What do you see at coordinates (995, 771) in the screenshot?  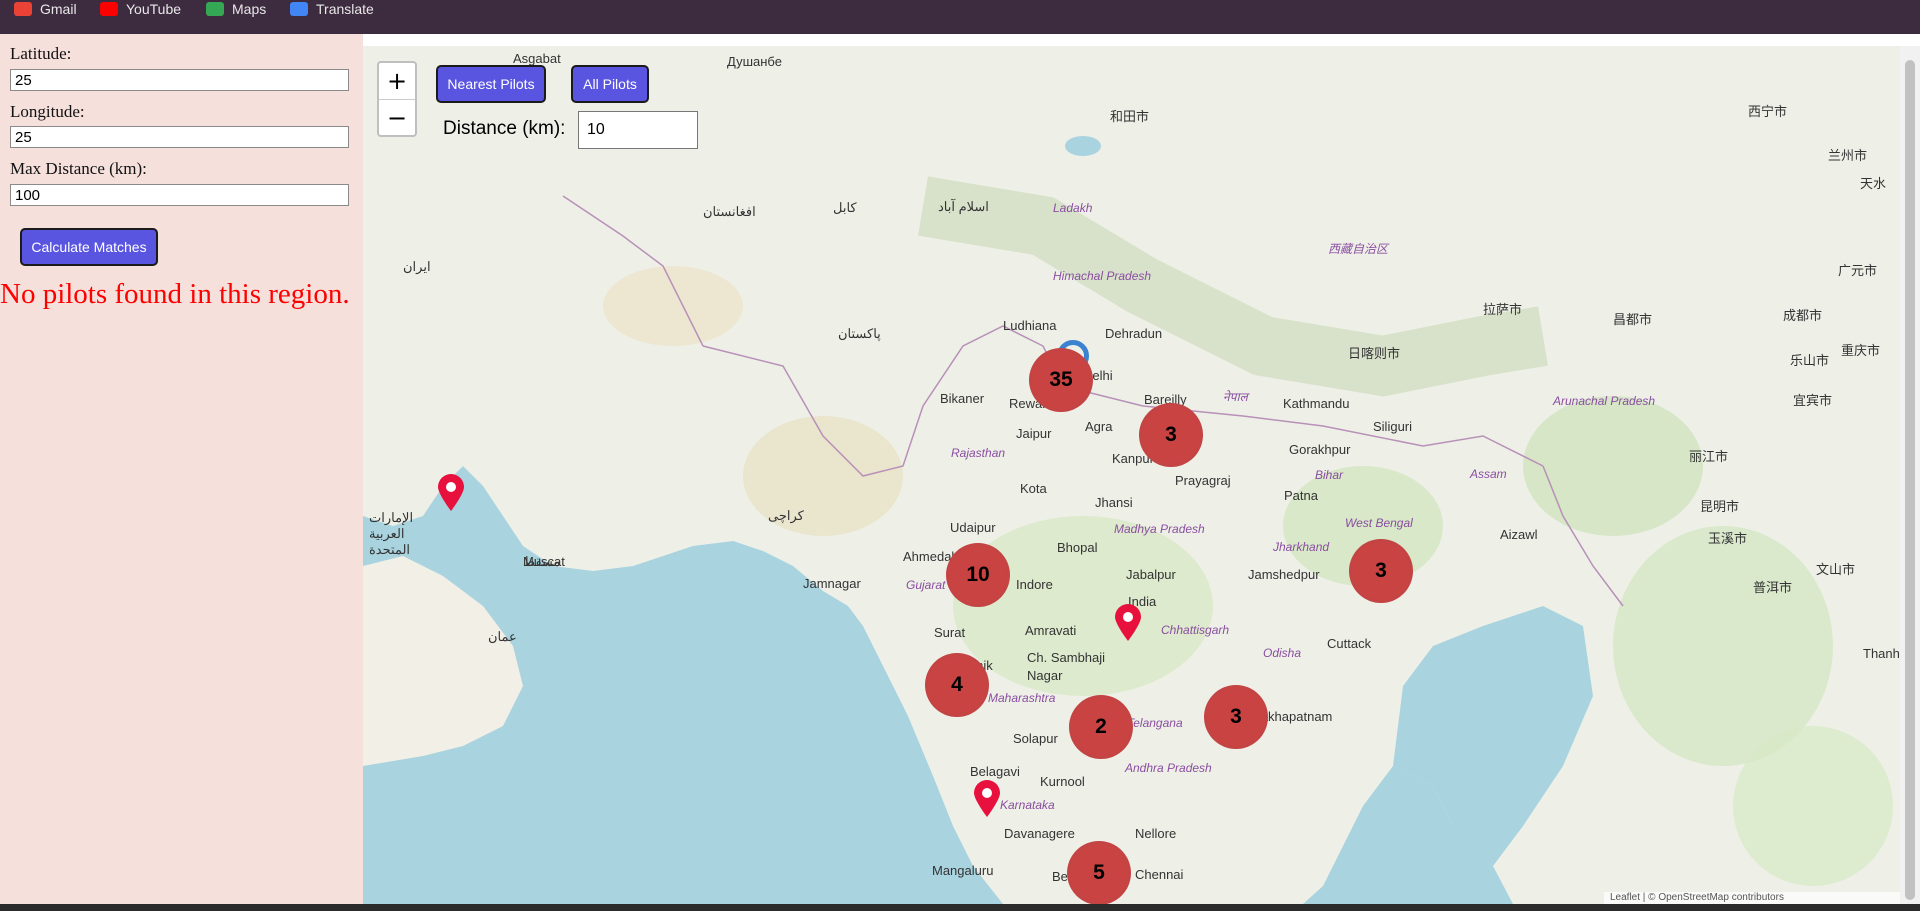 I see `map-label: Belagavi` at bounding box center [995, 771].